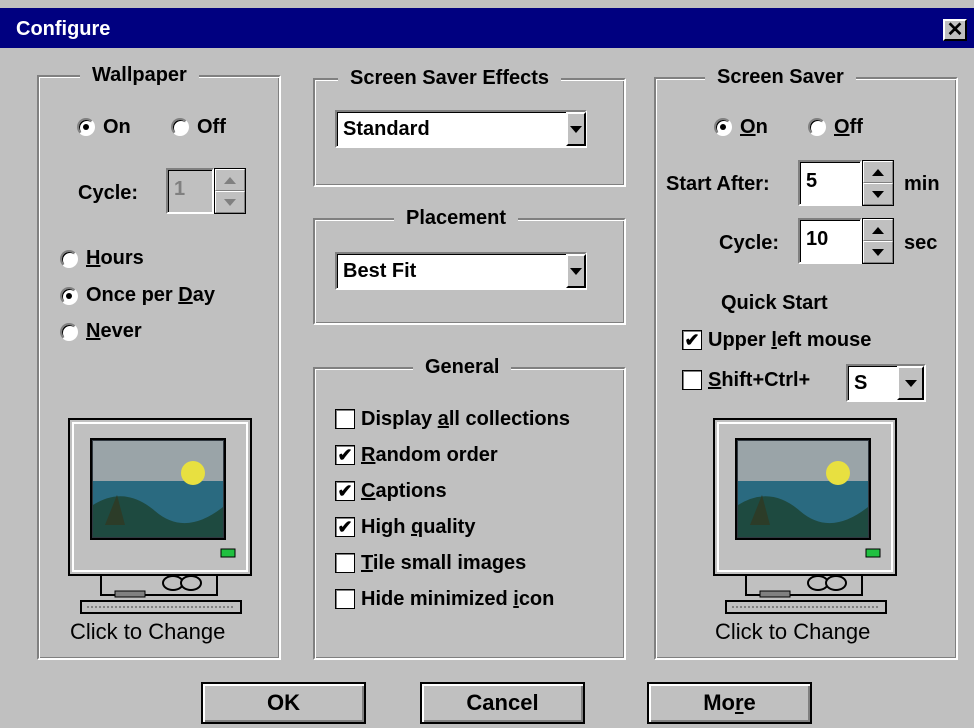  What do you see at coordinates (502, 703) in the screenshot?
I see `cancel-button: Cancel` at bounding box center [502, 703].